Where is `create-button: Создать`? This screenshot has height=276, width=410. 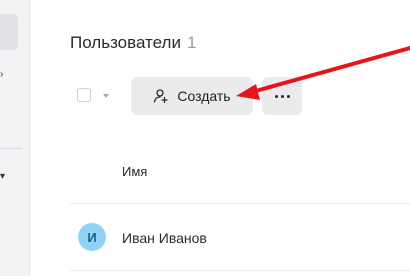
create-button: Создать is located at coordinates (192, 96).